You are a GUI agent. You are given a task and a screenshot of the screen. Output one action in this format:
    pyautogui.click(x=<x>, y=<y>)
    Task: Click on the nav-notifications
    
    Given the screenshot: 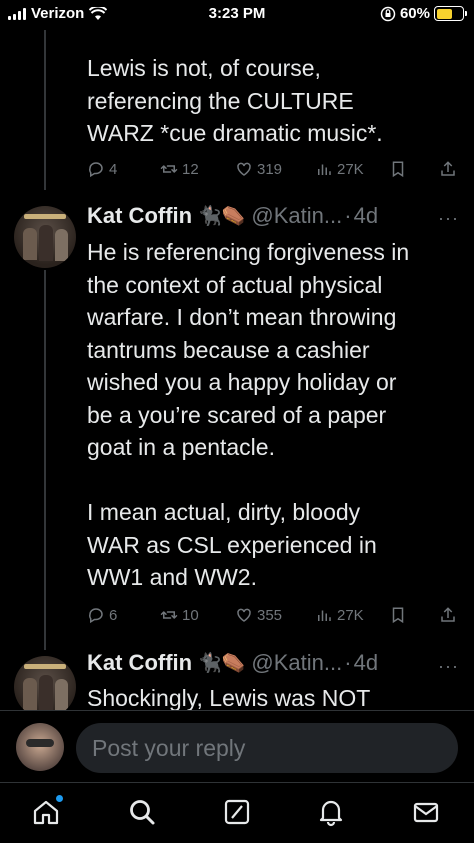 What is the action you would take?
    pyautogui.click(x=331, y=812)
    